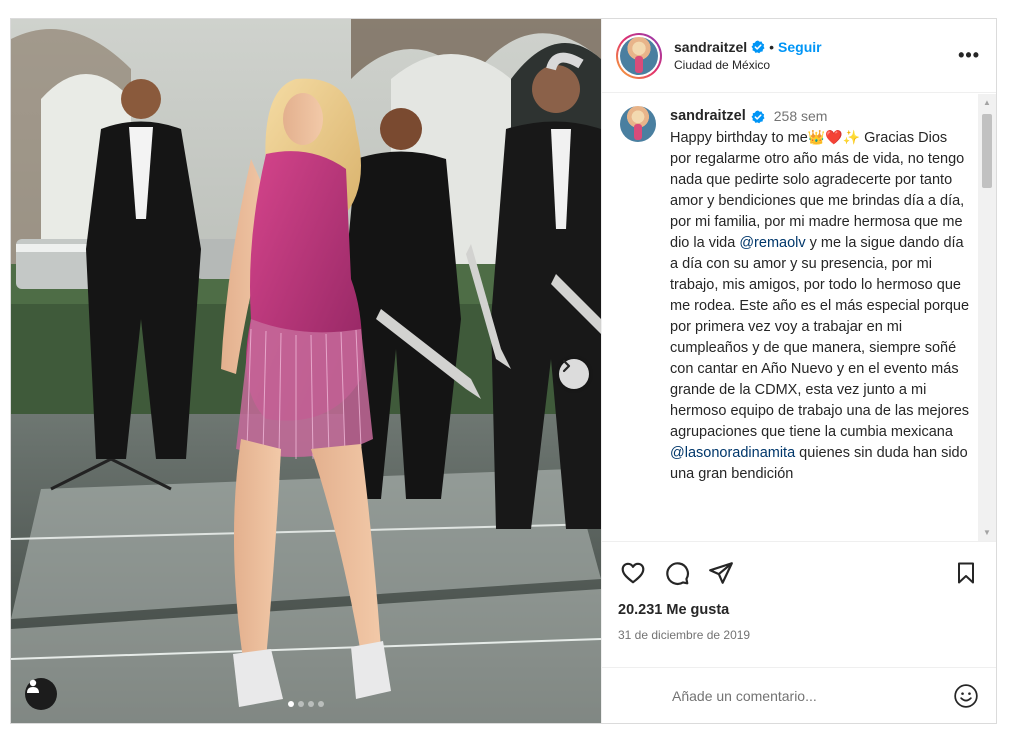  Describe the element at coordinates (799, 635) in the screenshot. I see `post-date: 31 de diciembre de 2019` at that location.